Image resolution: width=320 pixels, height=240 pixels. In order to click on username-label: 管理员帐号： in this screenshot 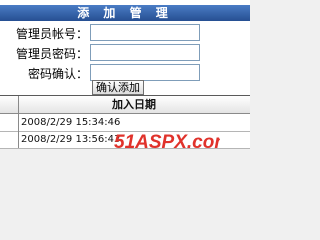, I will do `click(51, 34)`.